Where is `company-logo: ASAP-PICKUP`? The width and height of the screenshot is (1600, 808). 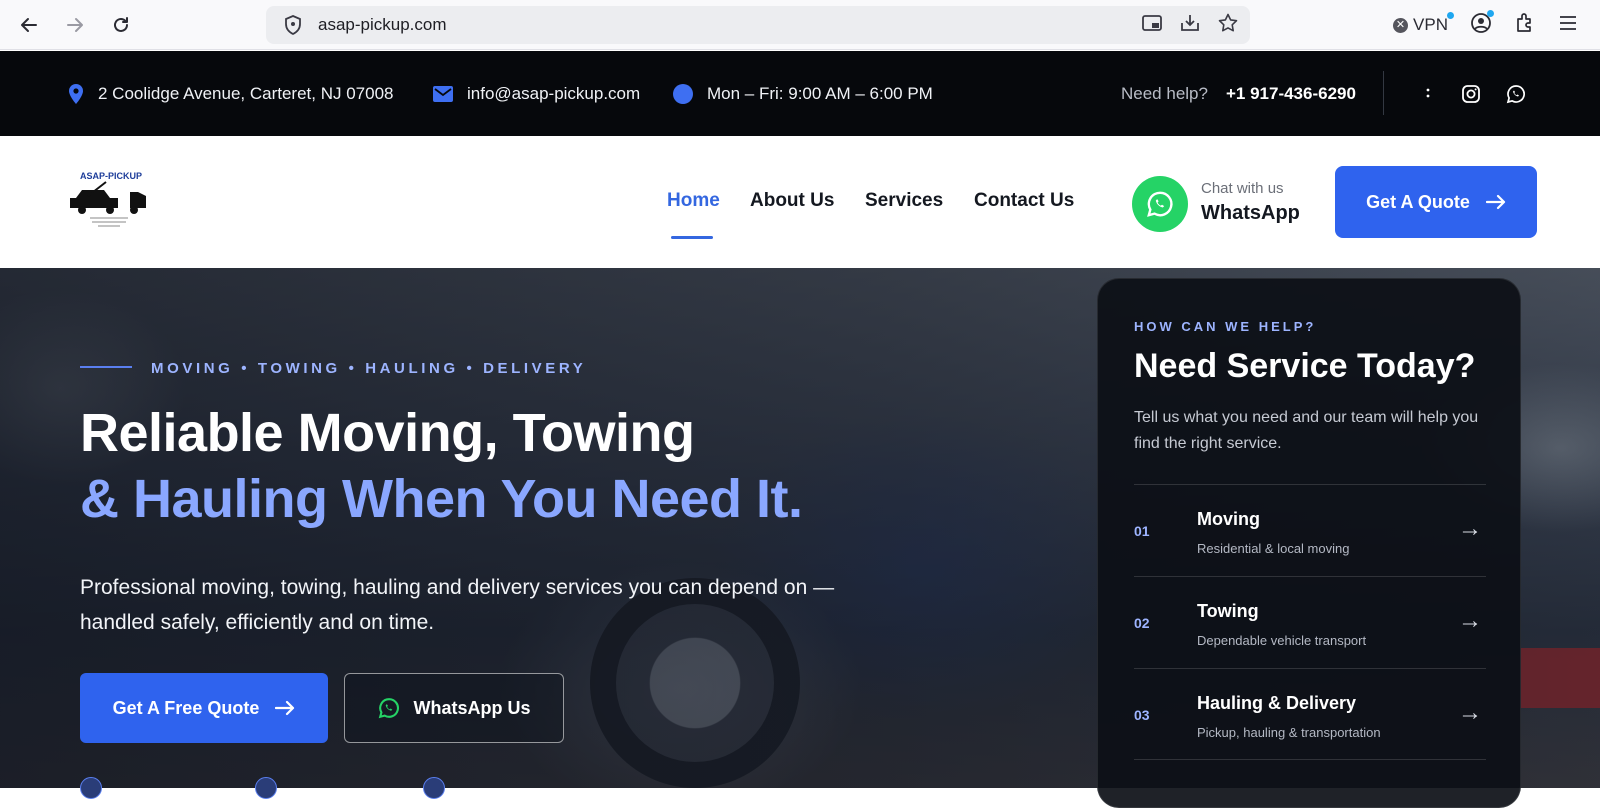 company-logo: ASAP-PICKUP is located at coordinates (109, 201).